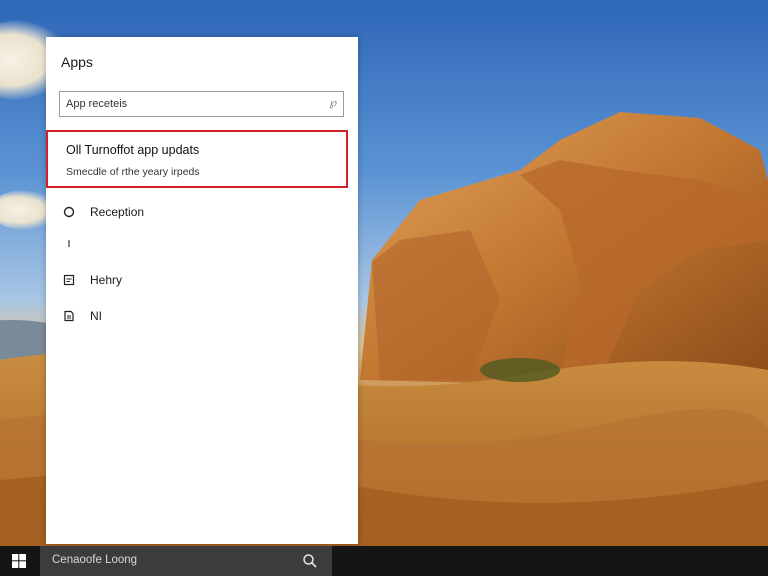 Image resolution: width=768 pixels, height=576 pixels. I want to click on taskbar-search-text: Cenaoofe Loong, so click(95, 560).